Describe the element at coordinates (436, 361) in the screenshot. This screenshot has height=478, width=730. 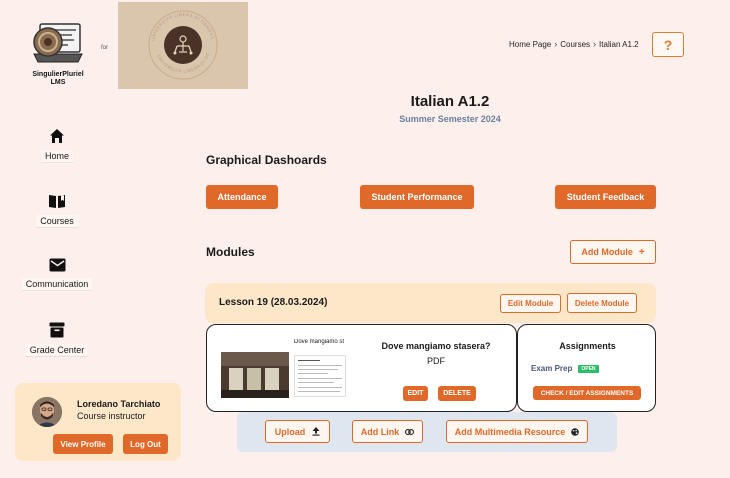
I see `resource-type: PDF` at that location.